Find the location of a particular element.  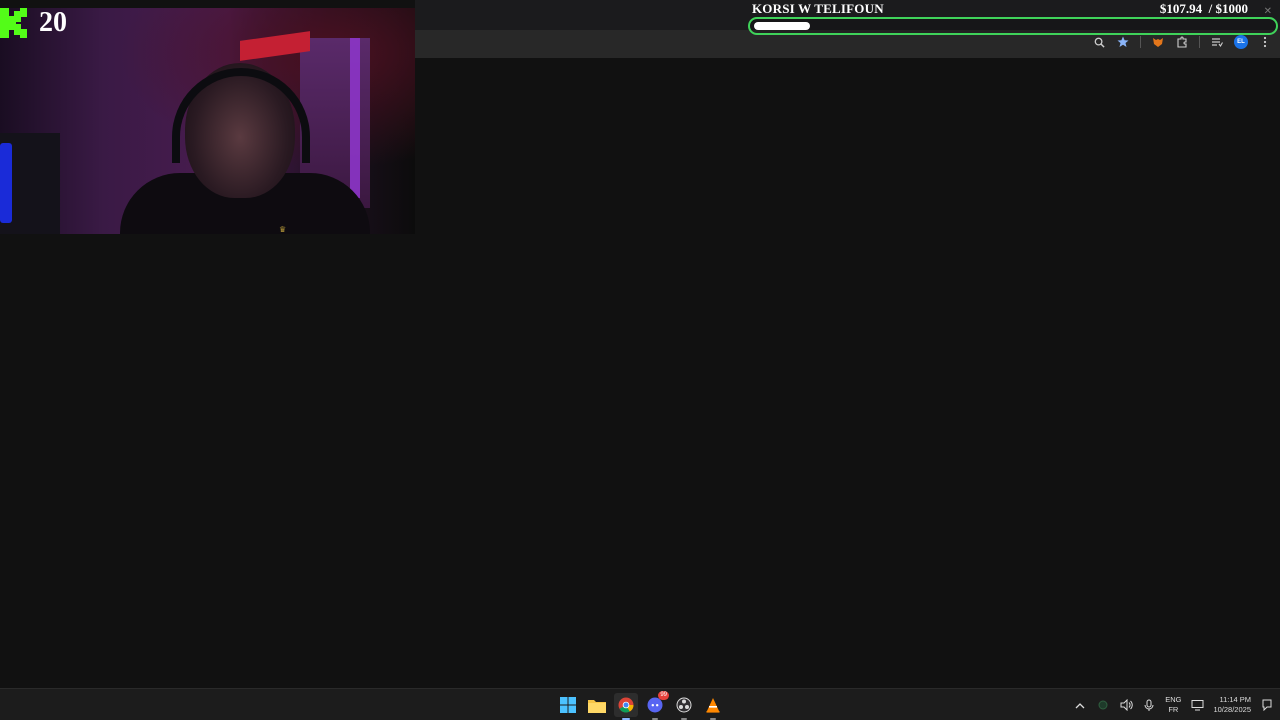

webcam-feed: ♛ is located at coordinates (207, 121).